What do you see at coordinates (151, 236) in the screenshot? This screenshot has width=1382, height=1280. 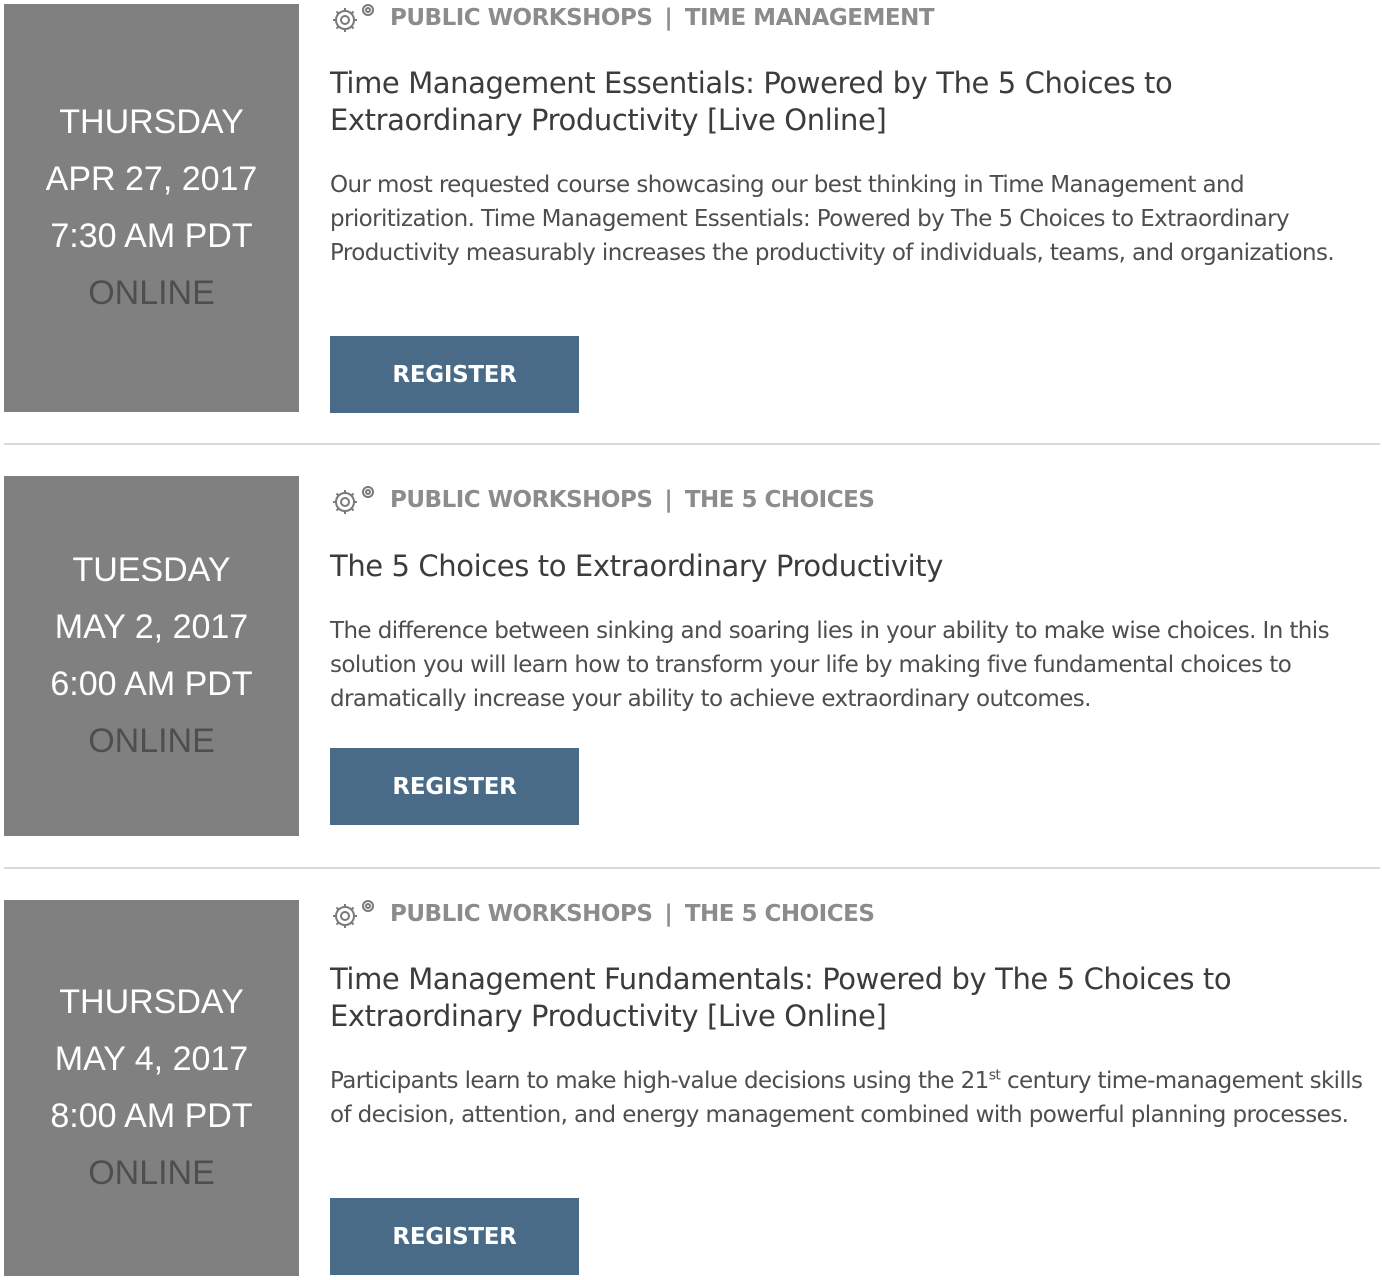 I see `event-time: 7:30 AM PDT` at bounding box center [151, 236].